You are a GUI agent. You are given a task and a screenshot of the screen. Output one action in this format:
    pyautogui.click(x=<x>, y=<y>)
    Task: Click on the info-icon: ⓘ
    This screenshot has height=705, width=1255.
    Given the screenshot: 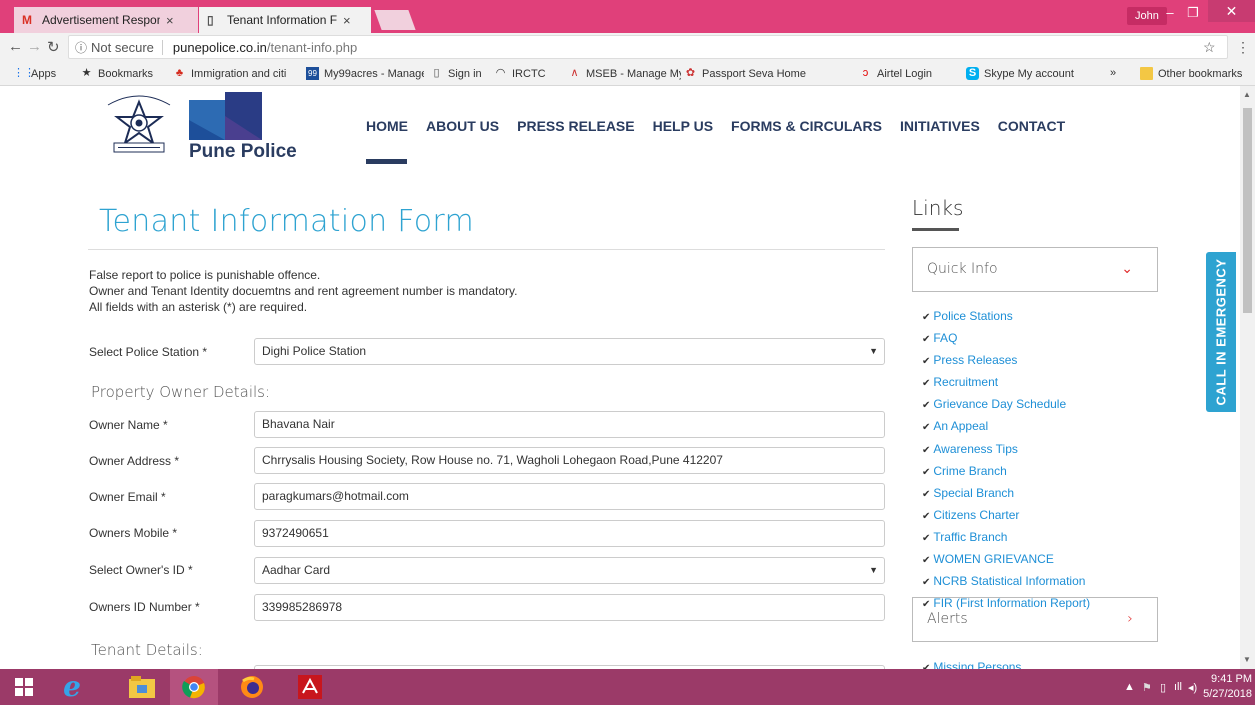 What is the action you would take?
    pyautogui.click(x=81, y=47)
    